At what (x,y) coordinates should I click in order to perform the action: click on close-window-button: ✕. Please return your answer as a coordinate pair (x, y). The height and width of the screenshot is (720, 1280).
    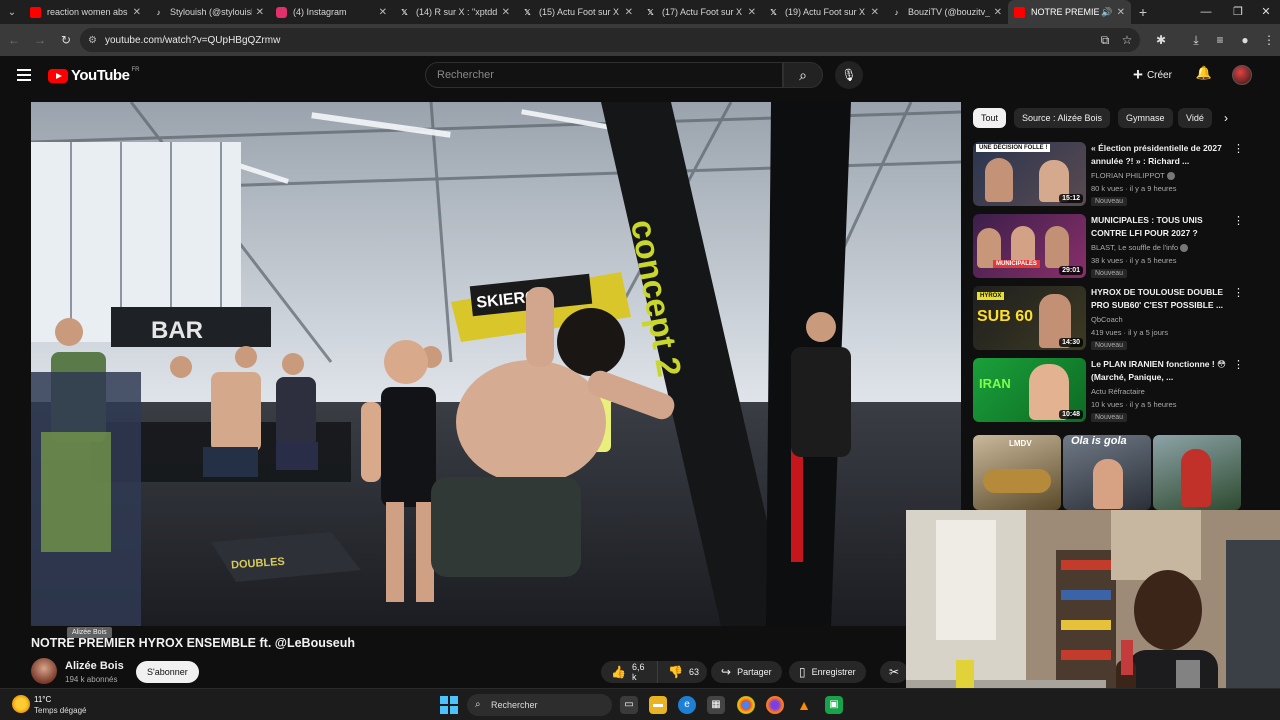
    Looking at the image, I should click on (1265, 12).